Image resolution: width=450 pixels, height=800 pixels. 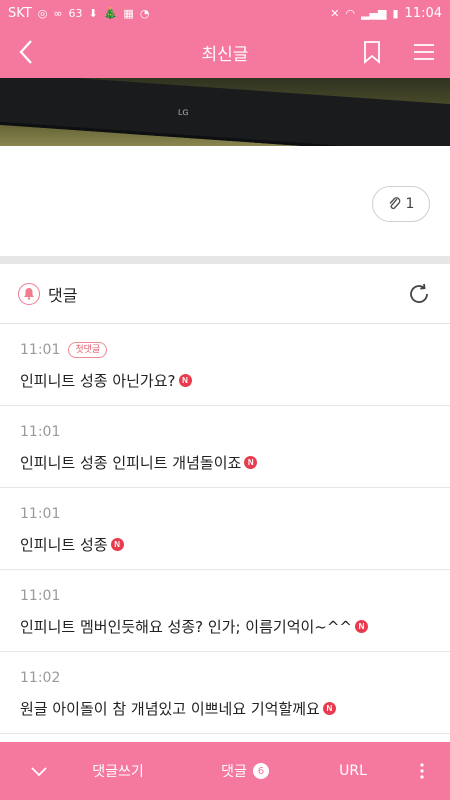 What do you see at coordinates (225, 447) in the screenshot?
I see `comment-item: 11:01 인피니트 성종 인피니트 개념돌이죠 N` at bounding box center [225, 447].